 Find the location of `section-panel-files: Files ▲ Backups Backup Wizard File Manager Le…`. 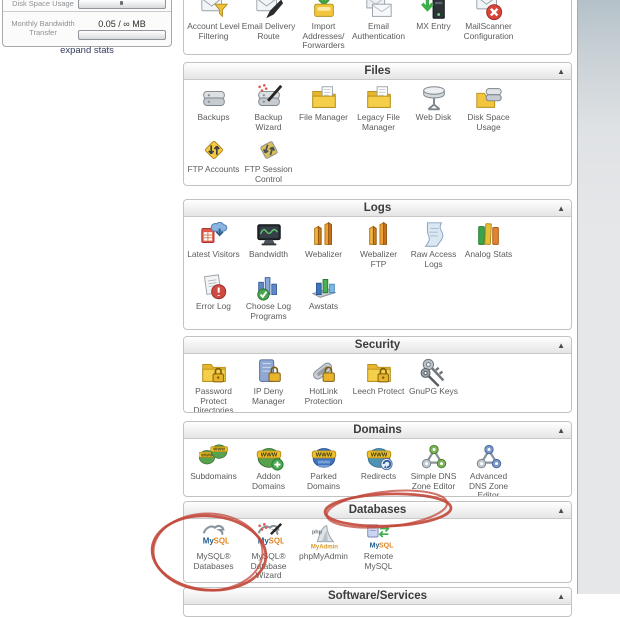

section-panel-files: Files ▲ Backups Backup Wizard File Manager Le… is located at coordinates (377, 124).